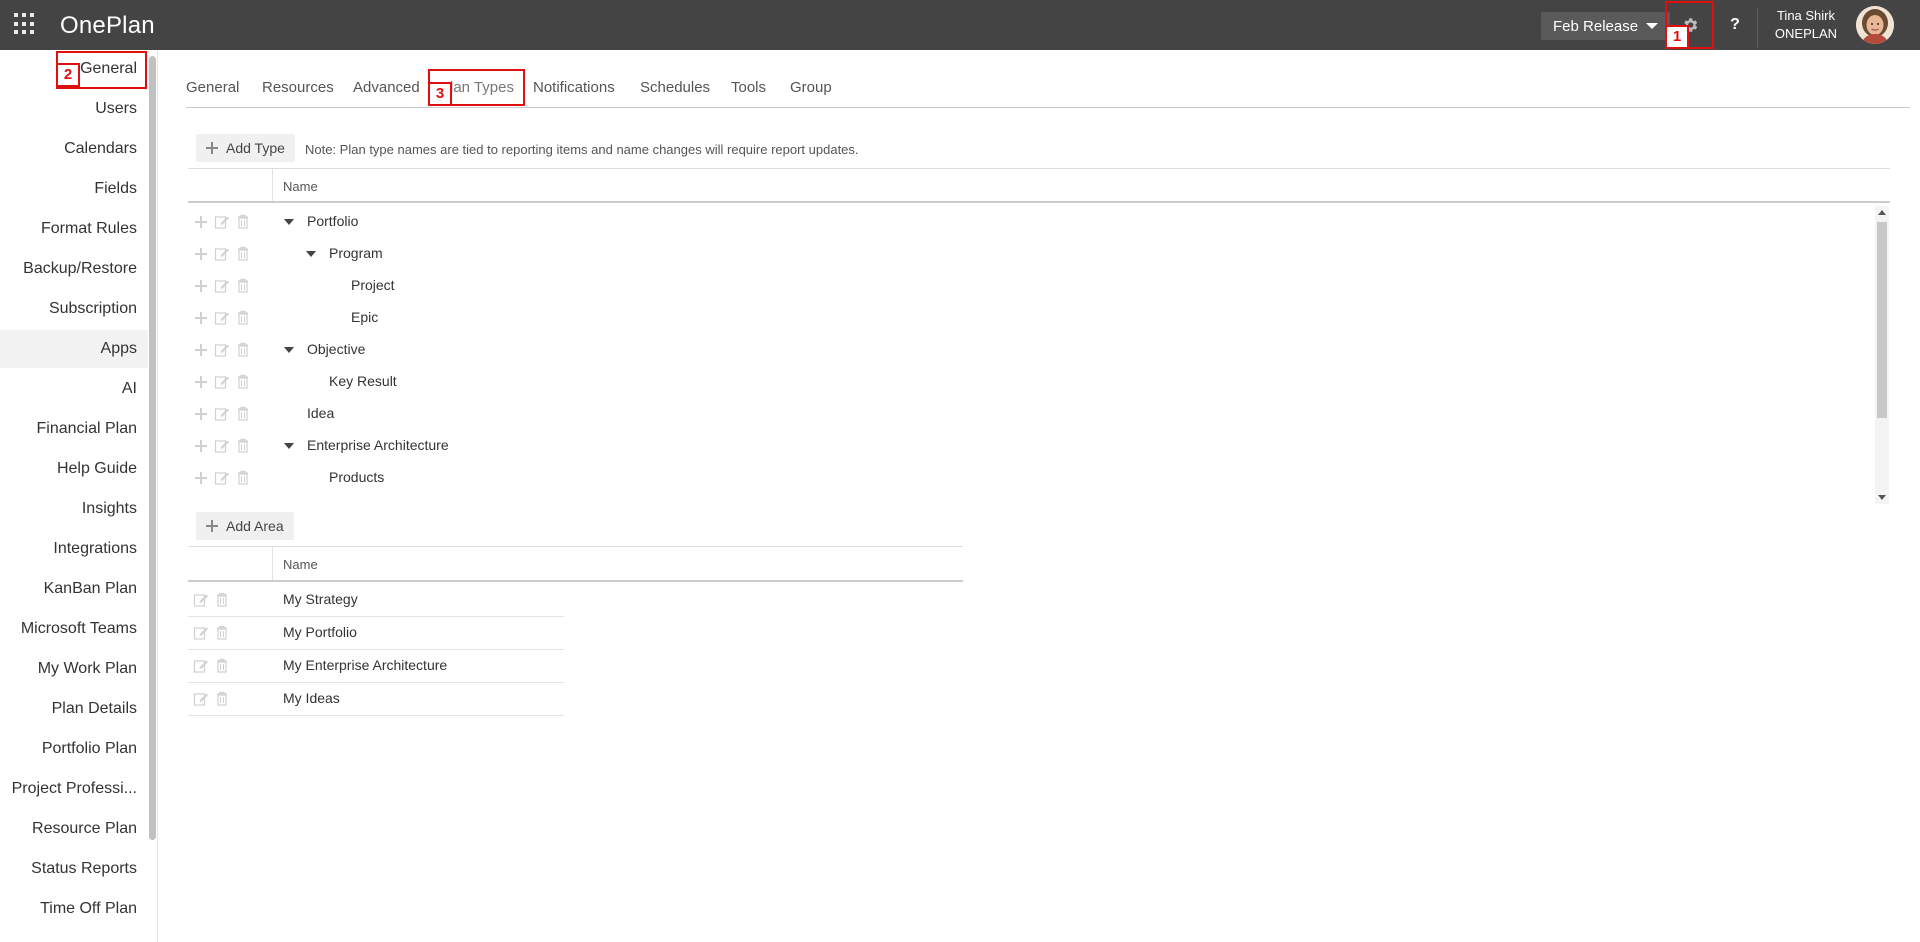 This screenshot has height=942, width=1920. I want to click on app-title: OnePlan, so click(107, 25).